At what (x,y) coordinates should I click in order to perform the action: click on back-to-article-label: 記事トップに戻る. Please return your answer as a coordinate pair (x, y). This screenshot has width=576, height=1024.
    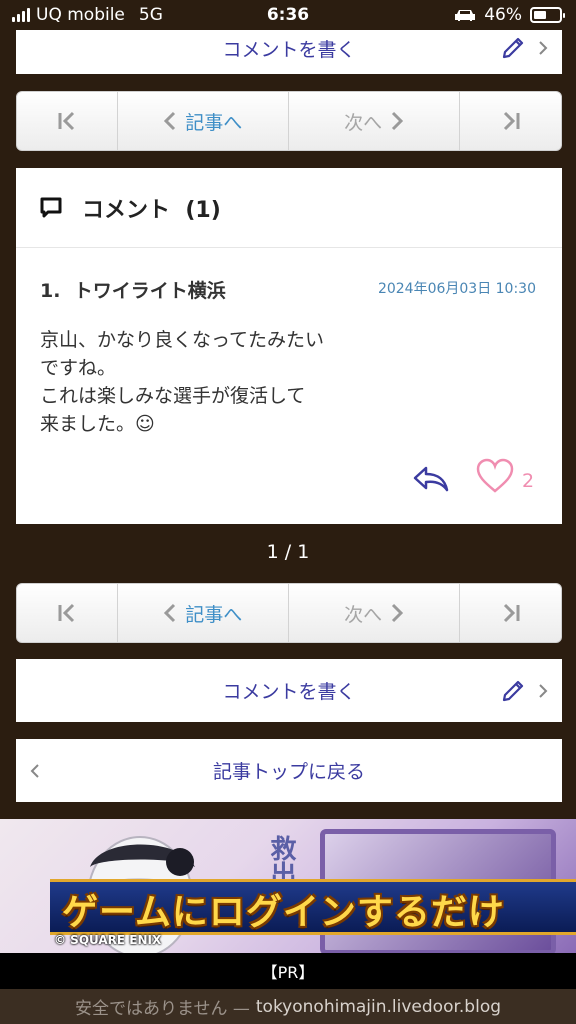
    Looking at the image, I should click on (288, 772).